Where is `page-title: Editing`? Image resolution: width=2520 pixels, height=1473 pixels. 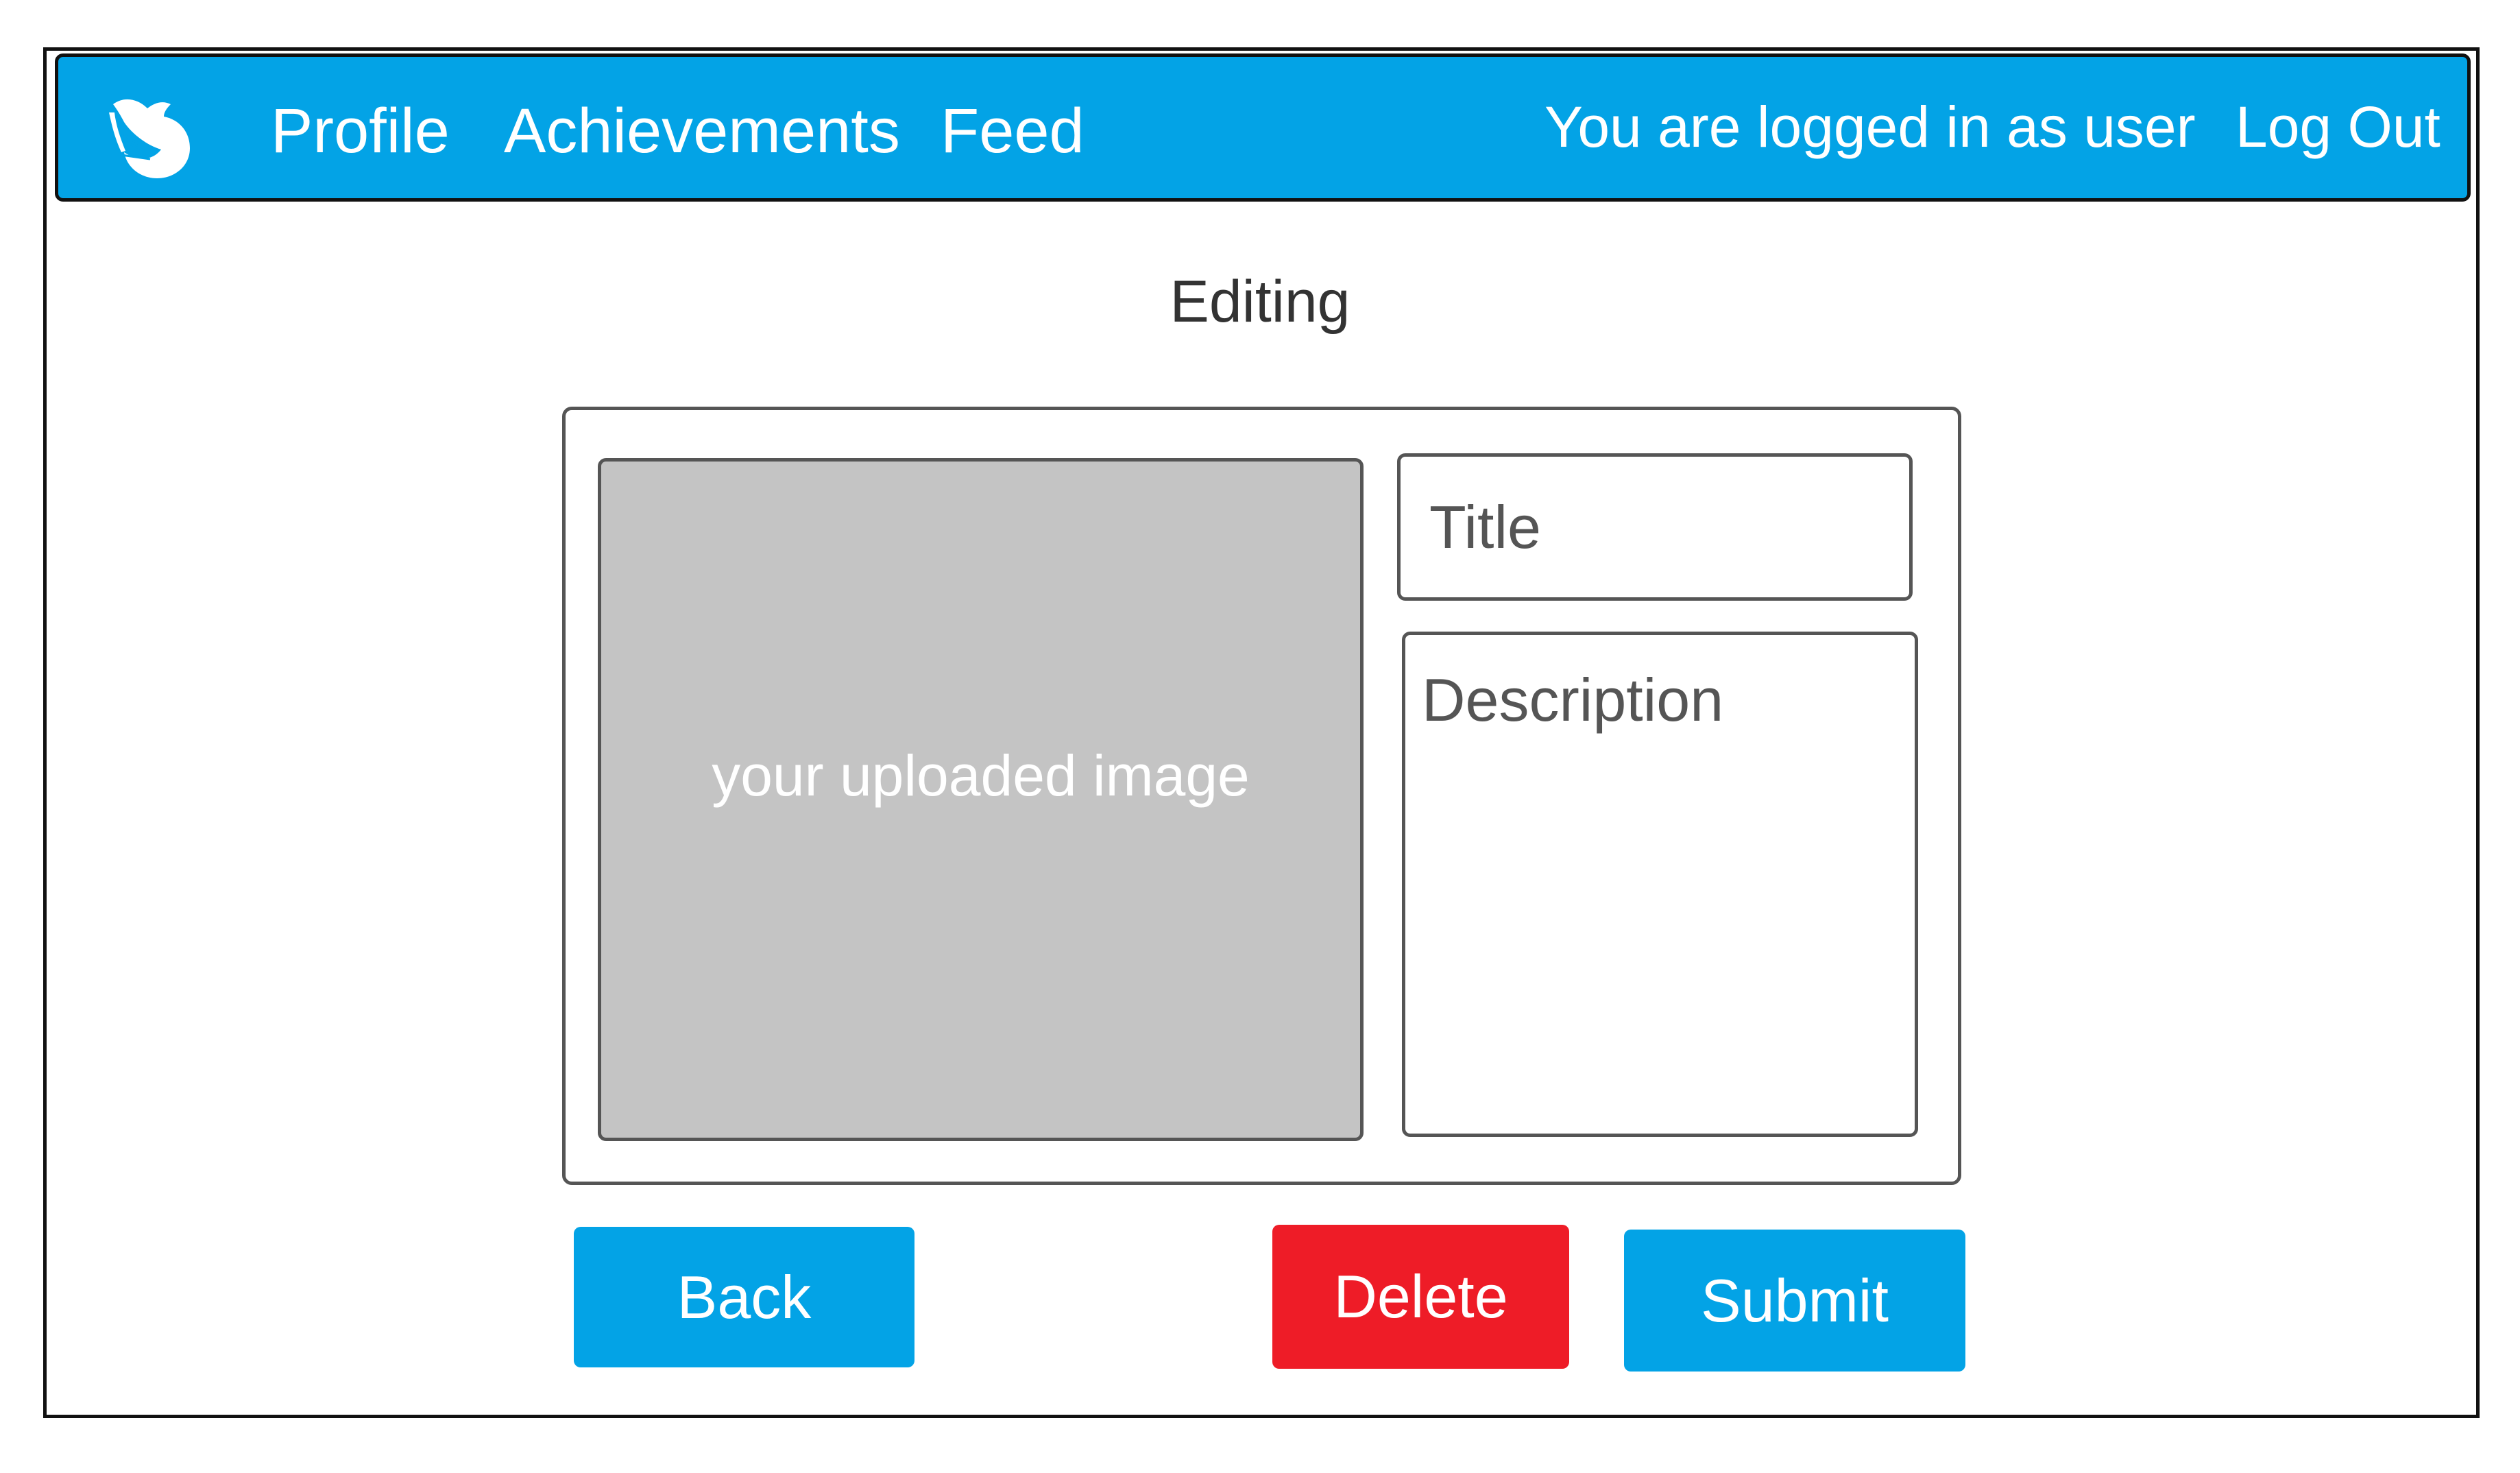
page-title: Editing is located at coordinates (1260, 302).